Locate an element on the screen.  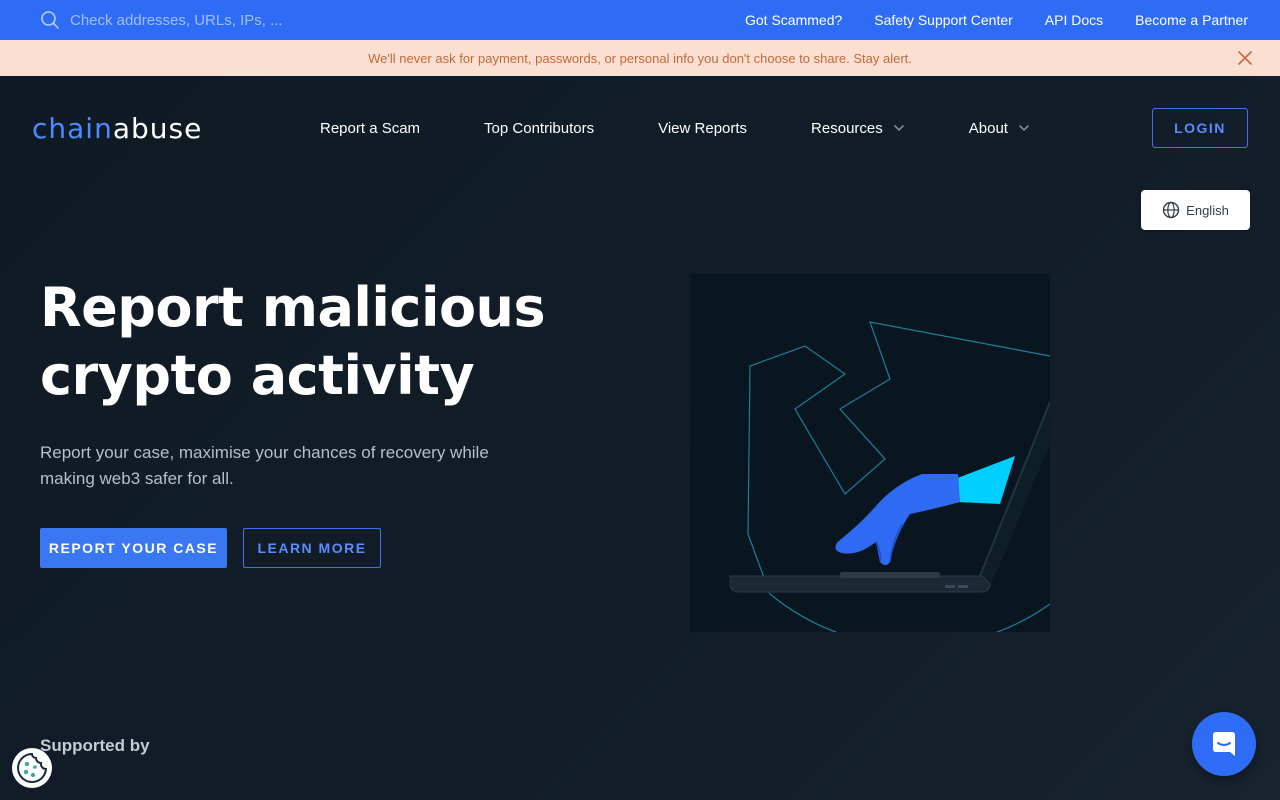
chainabuse-logo: chainabuse is located at coordinates (117, 128).